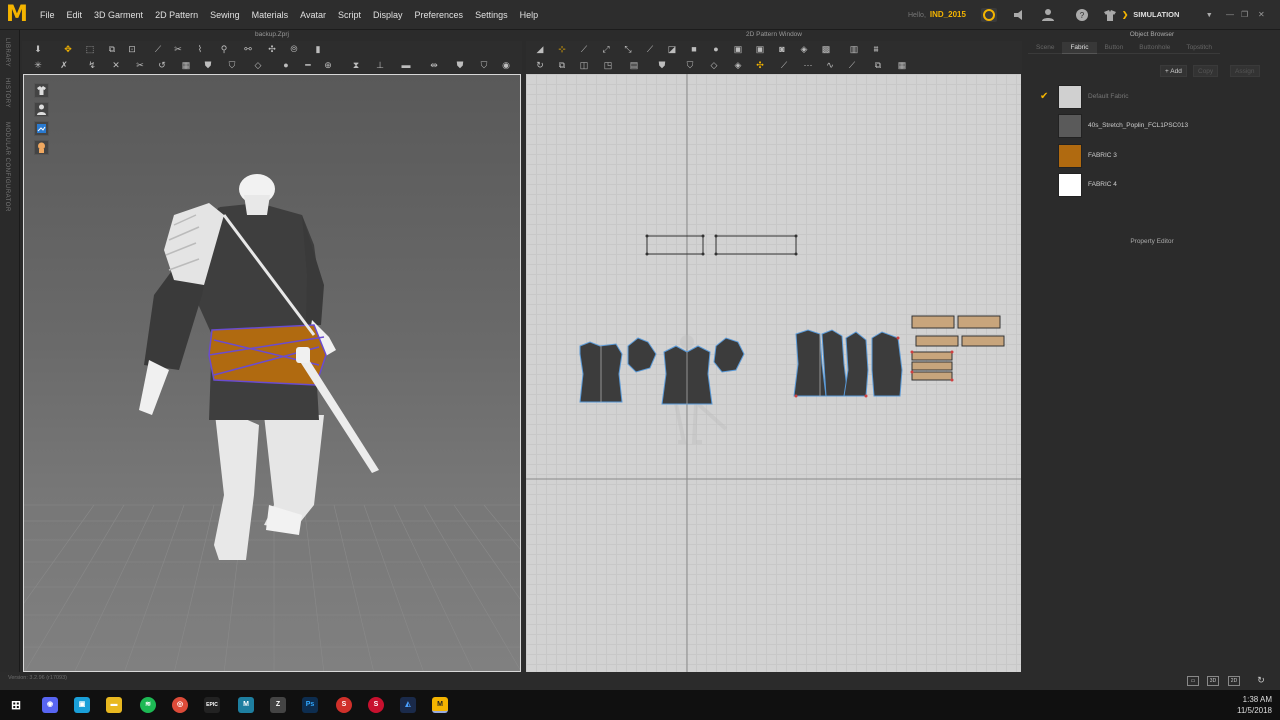 Image resolution: width=1280 pixels, height=720 pixels. What do you see at coordinates (1199, 48) in the screenshot?
I see `tab-topstitch: Topstitch` at bounding box center [1199, 48].